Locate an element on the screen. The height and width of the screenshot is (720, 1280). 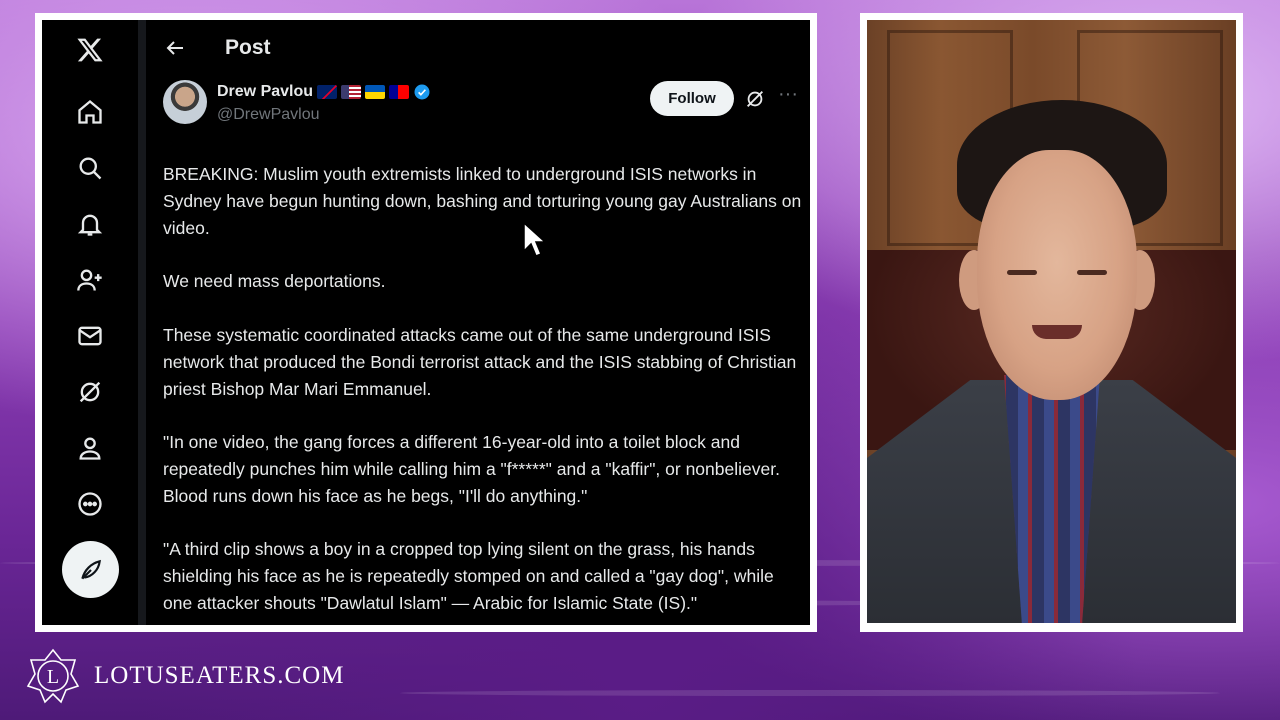
verified-badge-icon is located at coordinates (422, 92).